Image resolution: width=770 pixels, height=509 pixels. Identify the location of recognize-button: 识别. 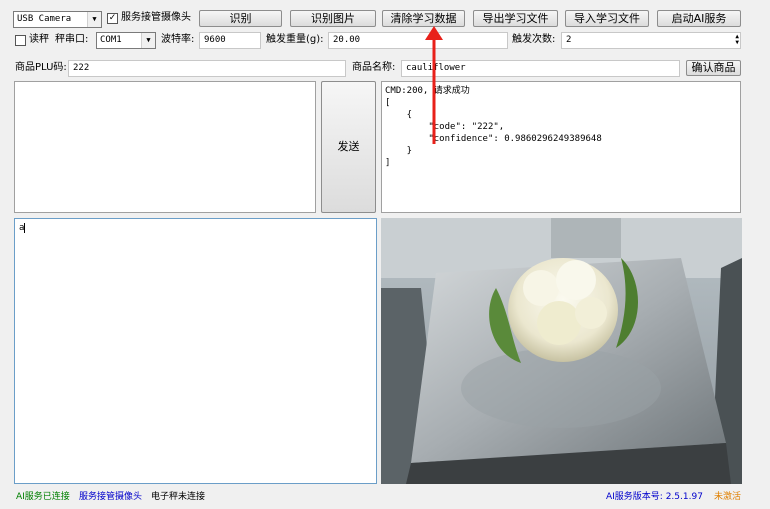
(240, 18).